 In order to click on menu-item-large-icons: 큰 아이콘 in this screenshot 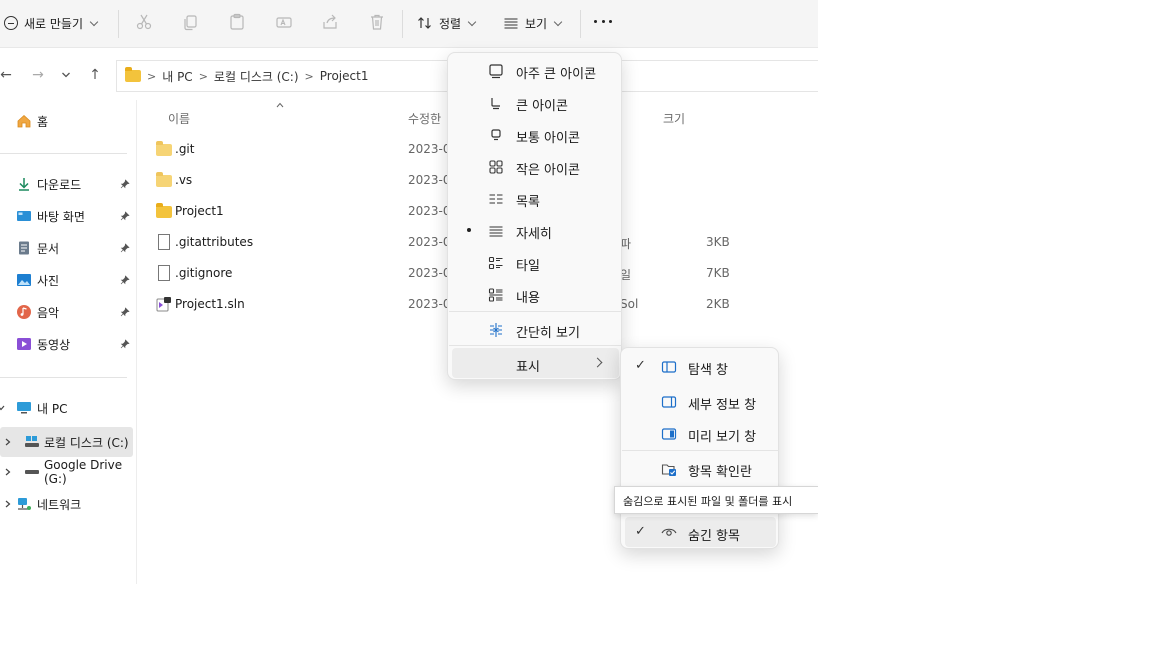, I will do `click(535, 102)`.